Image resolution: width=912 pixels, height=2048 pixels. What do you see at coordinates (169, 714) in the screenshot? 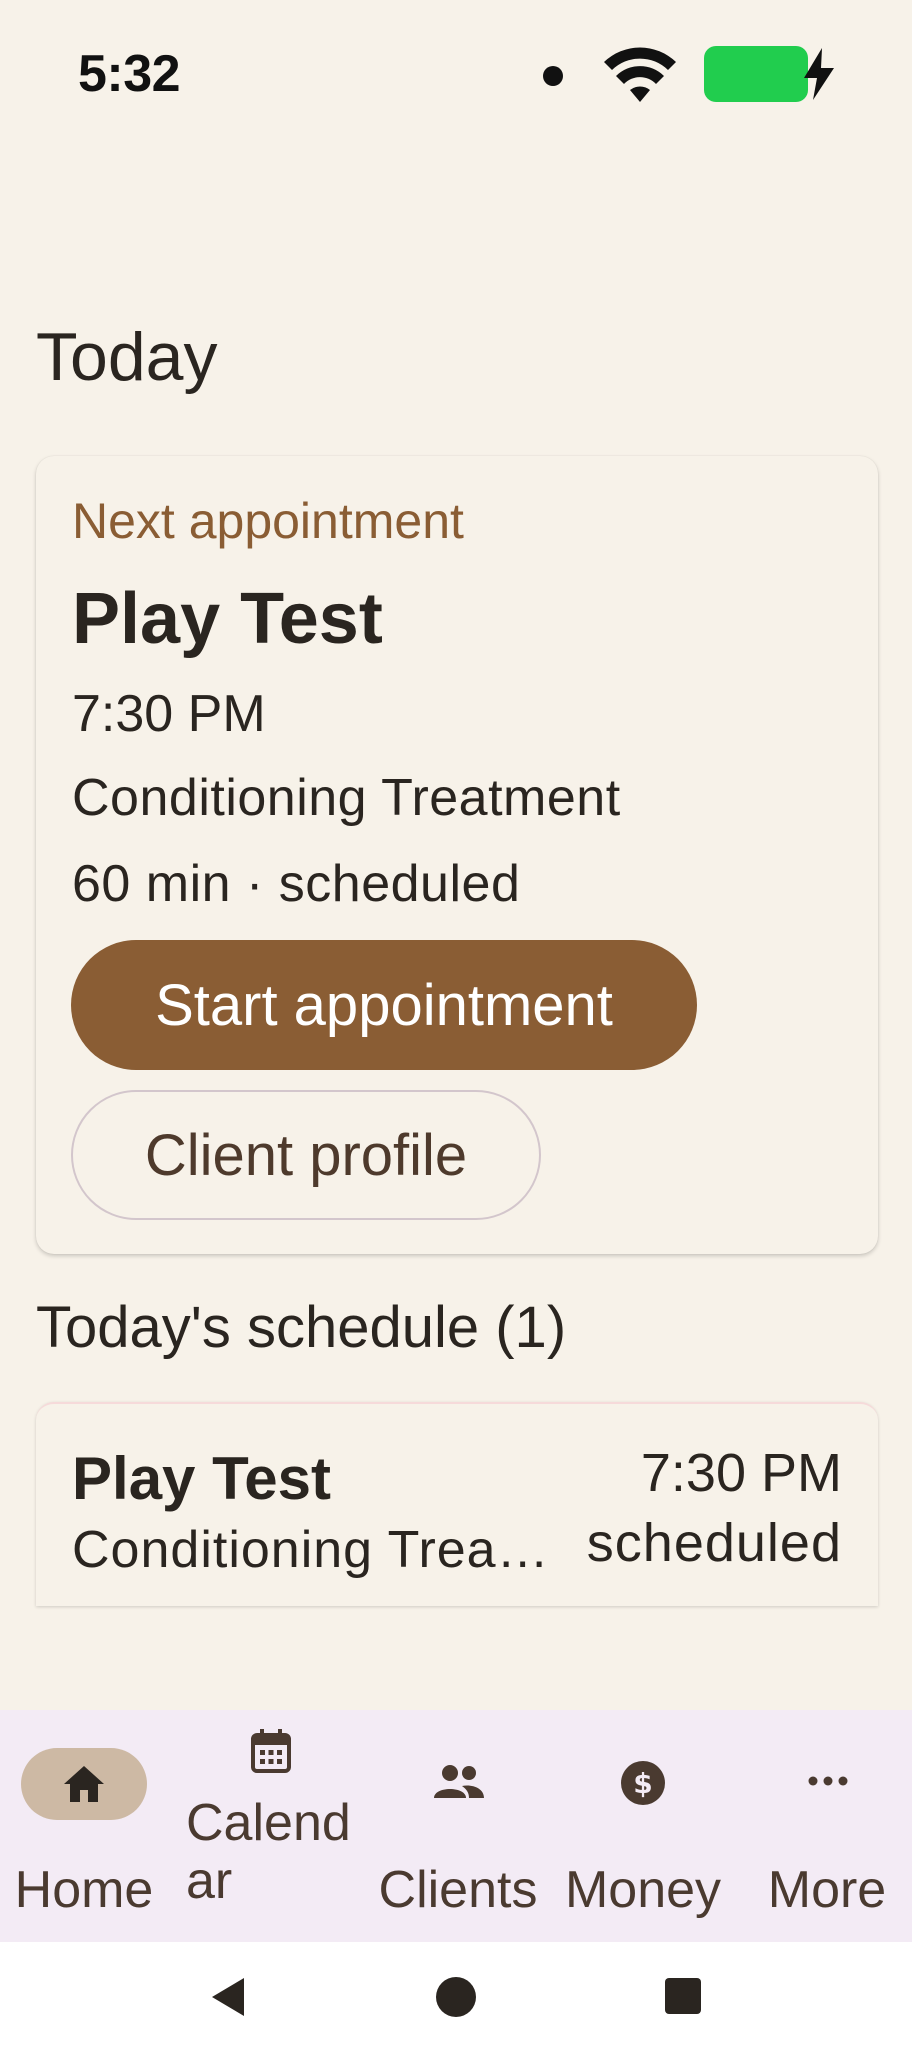
I see `next-appointment-time: 7:30 PM` at bounding box center [169, 714].